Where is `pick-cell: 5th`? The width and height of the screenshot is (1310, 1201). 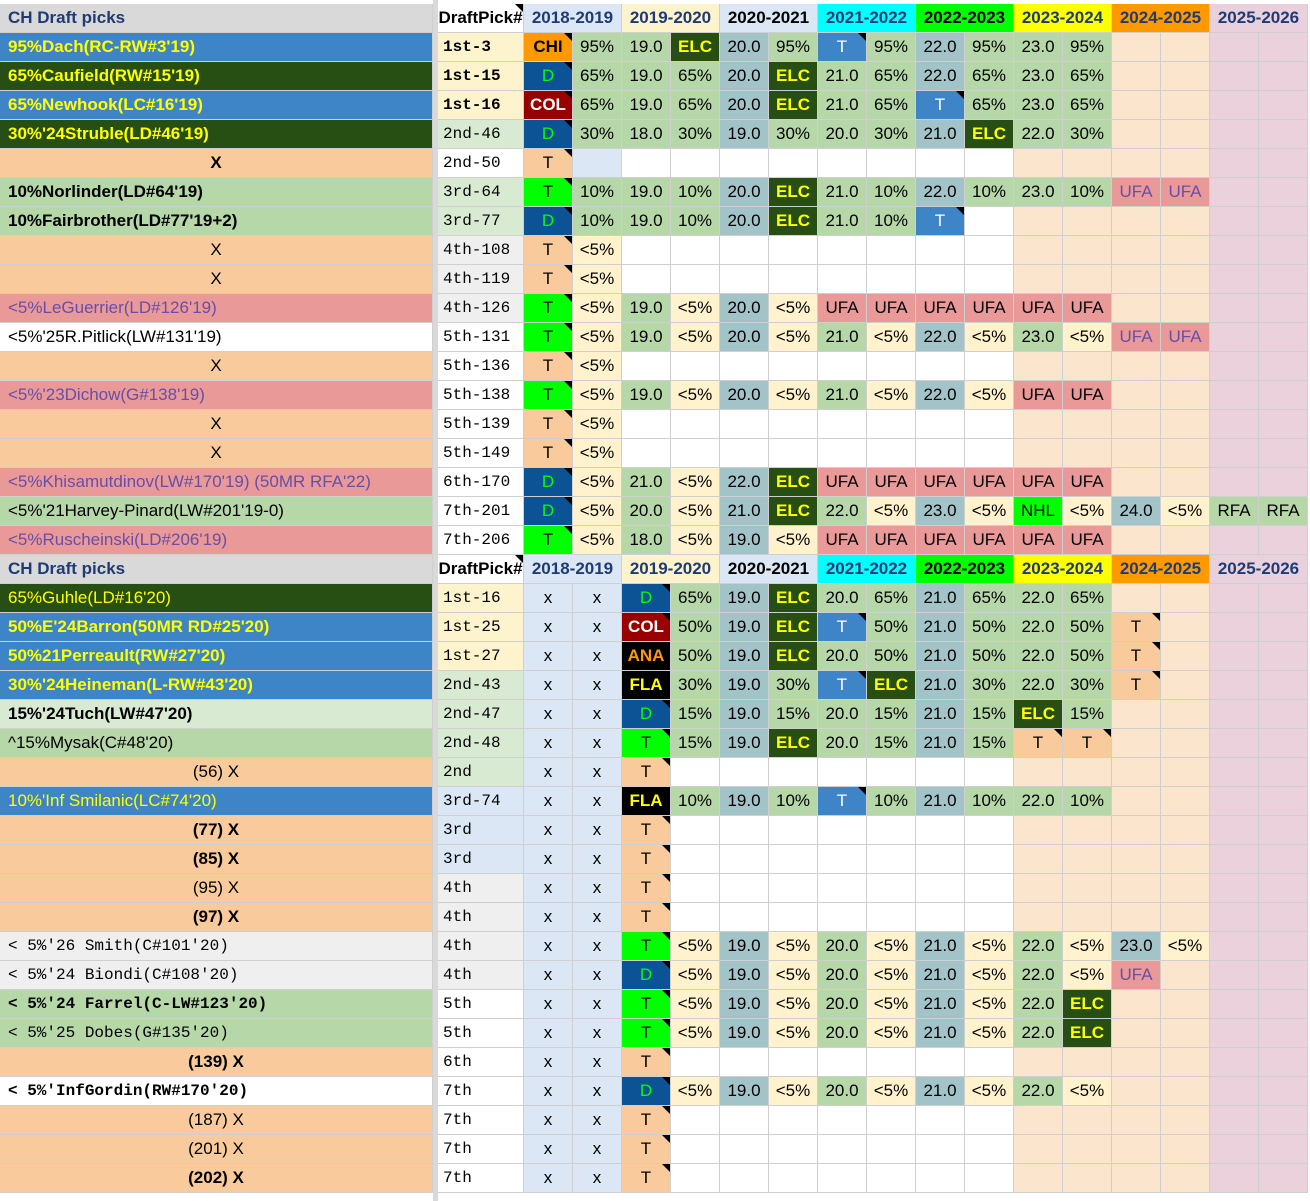
pick-cell: 5th is located at coordinates (481, 1033).